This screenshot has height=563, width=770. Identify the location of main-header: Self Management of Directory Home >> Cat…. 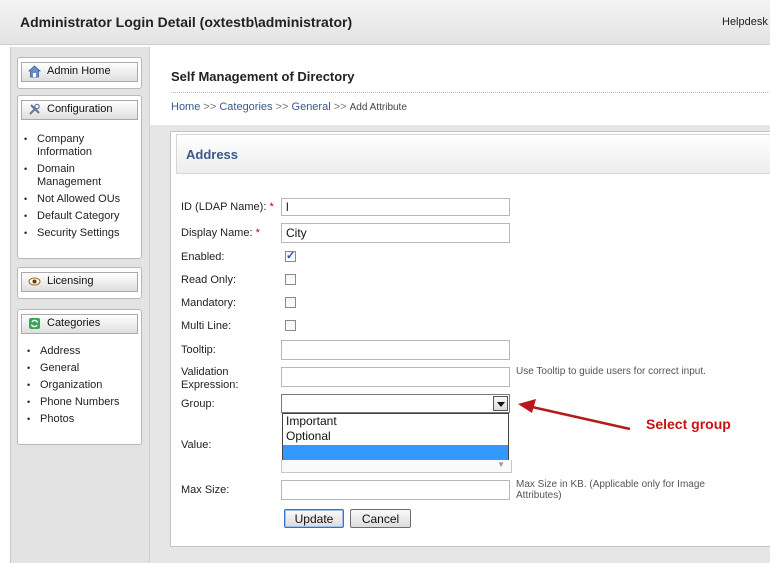
(460, 86).